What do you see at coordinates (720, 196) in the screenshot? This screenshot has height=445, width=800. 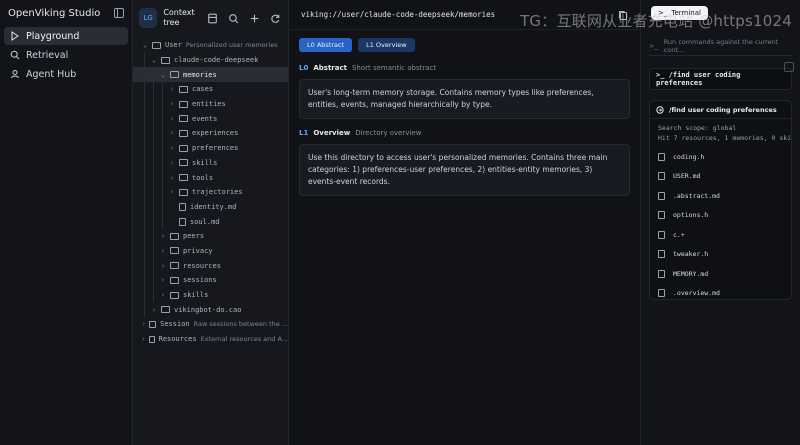 I see `result-item: .abstract.md` at bounding box center [720, 196].